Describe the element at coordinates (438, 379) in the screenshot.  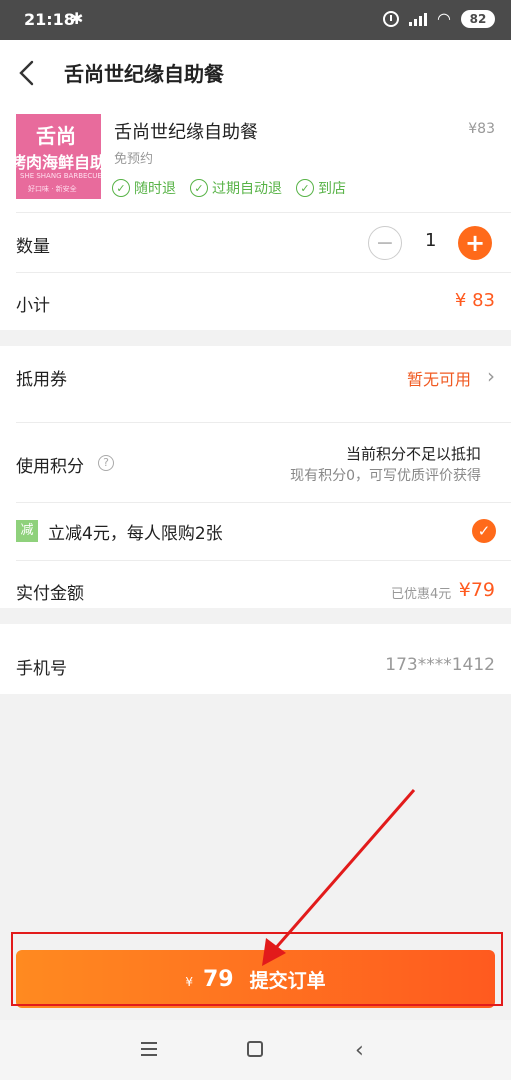
I see `coupon-value: 暂无可用` at that location.